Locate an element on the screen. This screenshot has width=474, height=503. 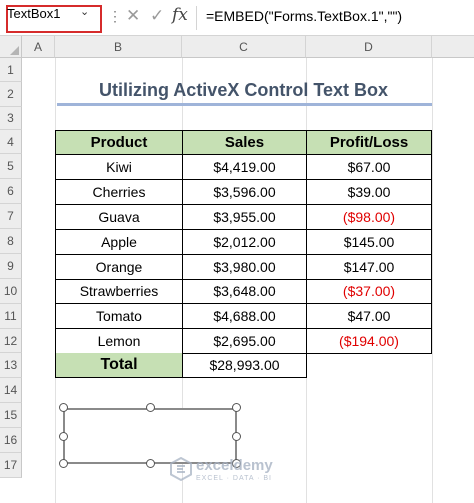
row-header: 12 is located at coordinates (11, 341).